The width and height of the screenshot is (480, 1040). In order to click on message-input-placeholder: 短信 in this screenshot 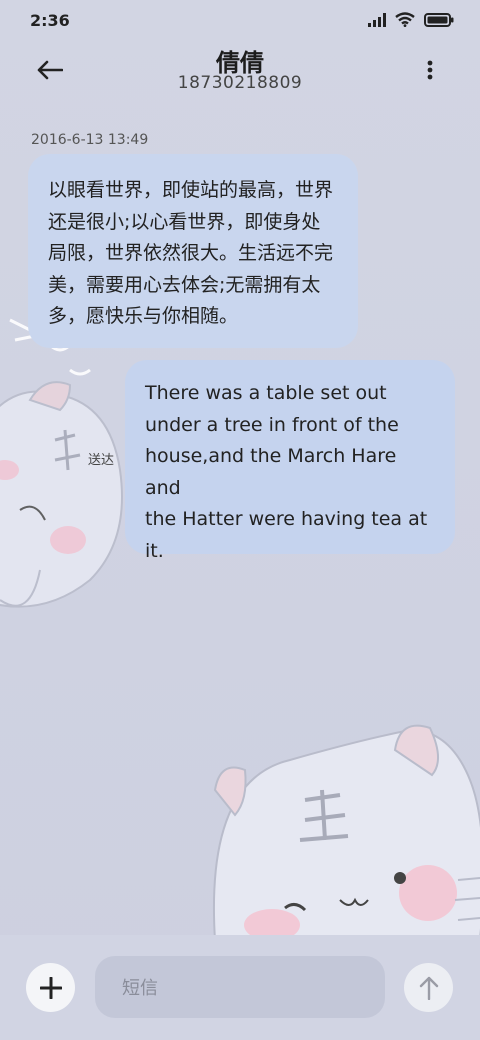, I will do `click(140, 988)`.